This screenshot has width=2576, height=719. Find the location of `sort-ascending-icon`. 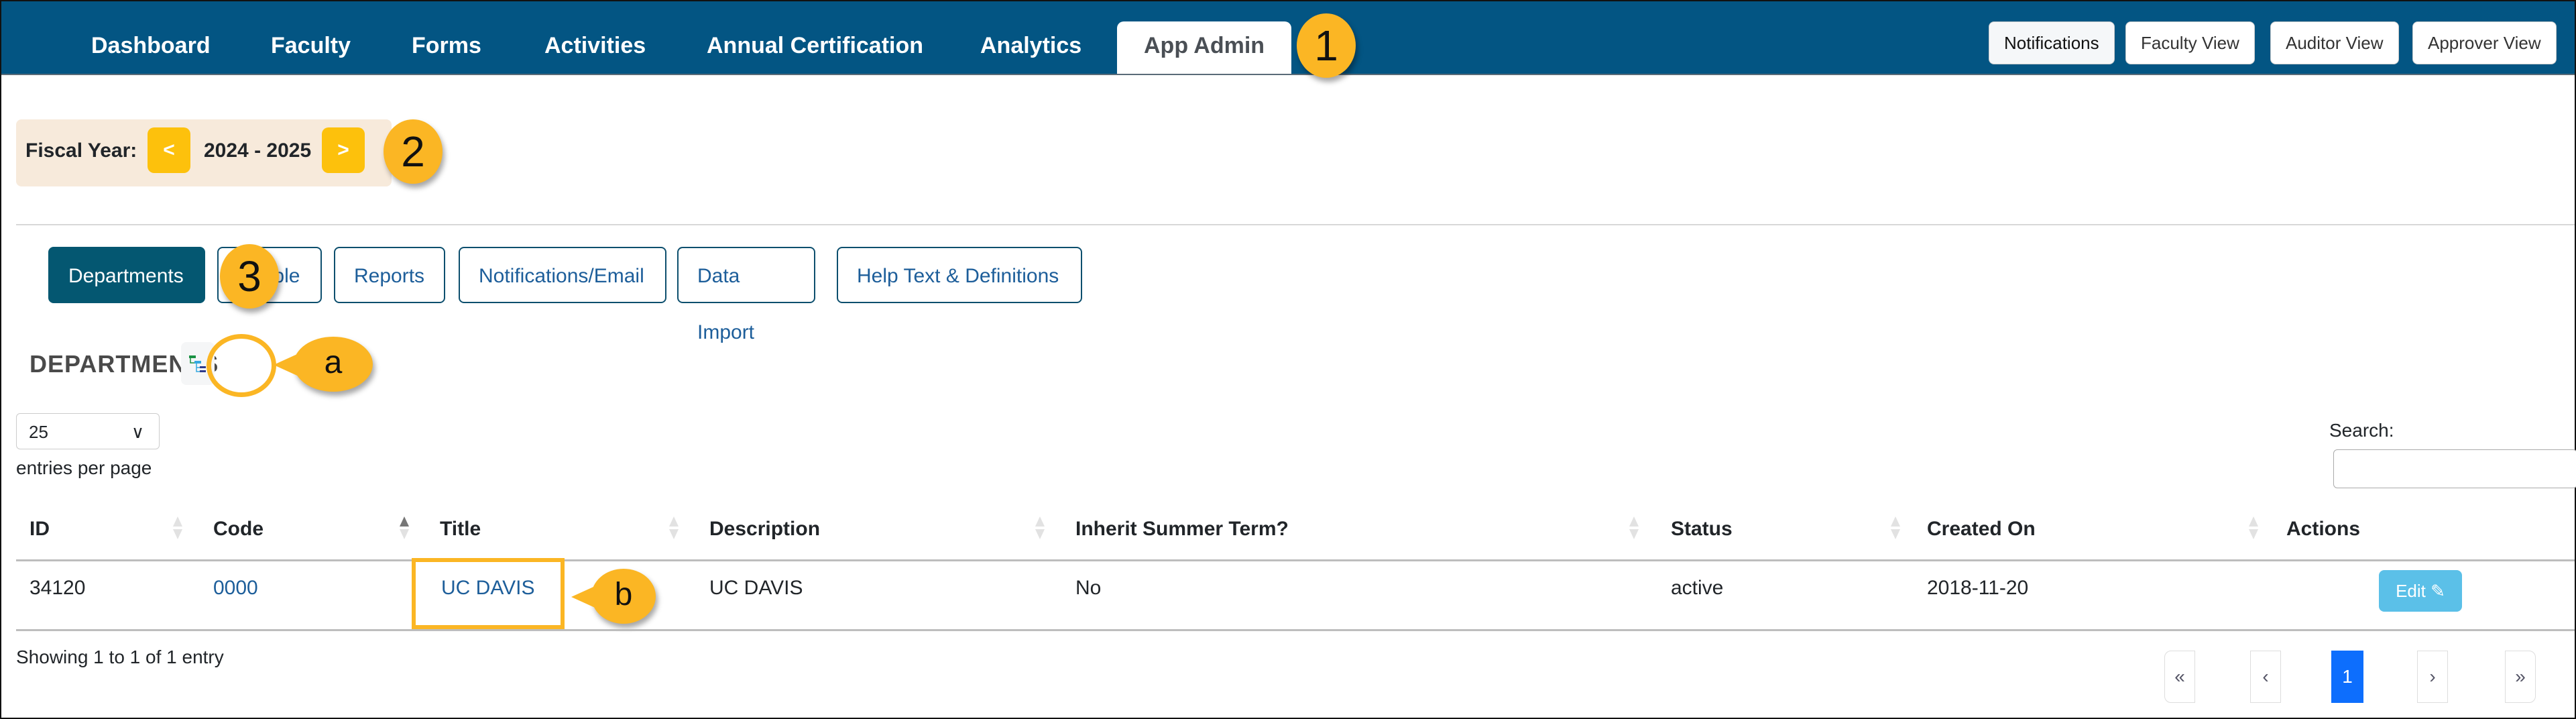

sort-ascending-icon is located at coordinates (404, 528).